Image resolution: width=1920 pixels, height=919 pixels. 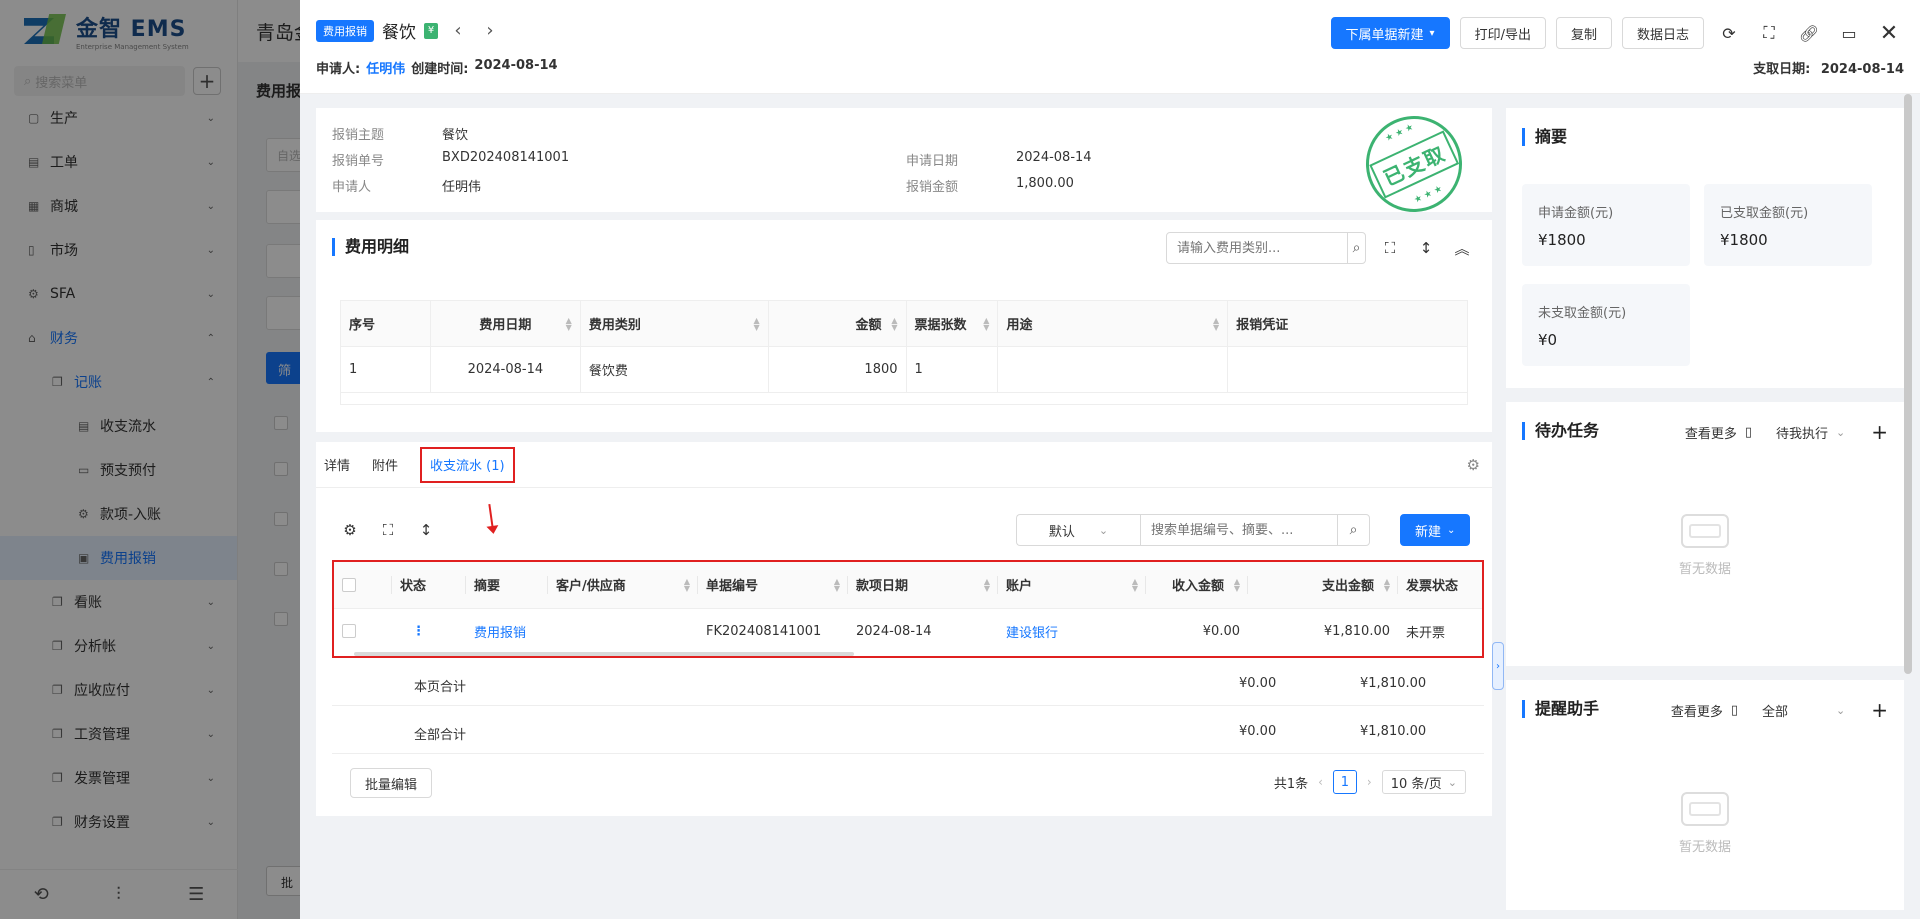 What do you see at coordinates (1390, 33) in the screenshot?
I see `new-sub-document-button: 下属单据新建 ▾` at bounding box center [1390, 33].